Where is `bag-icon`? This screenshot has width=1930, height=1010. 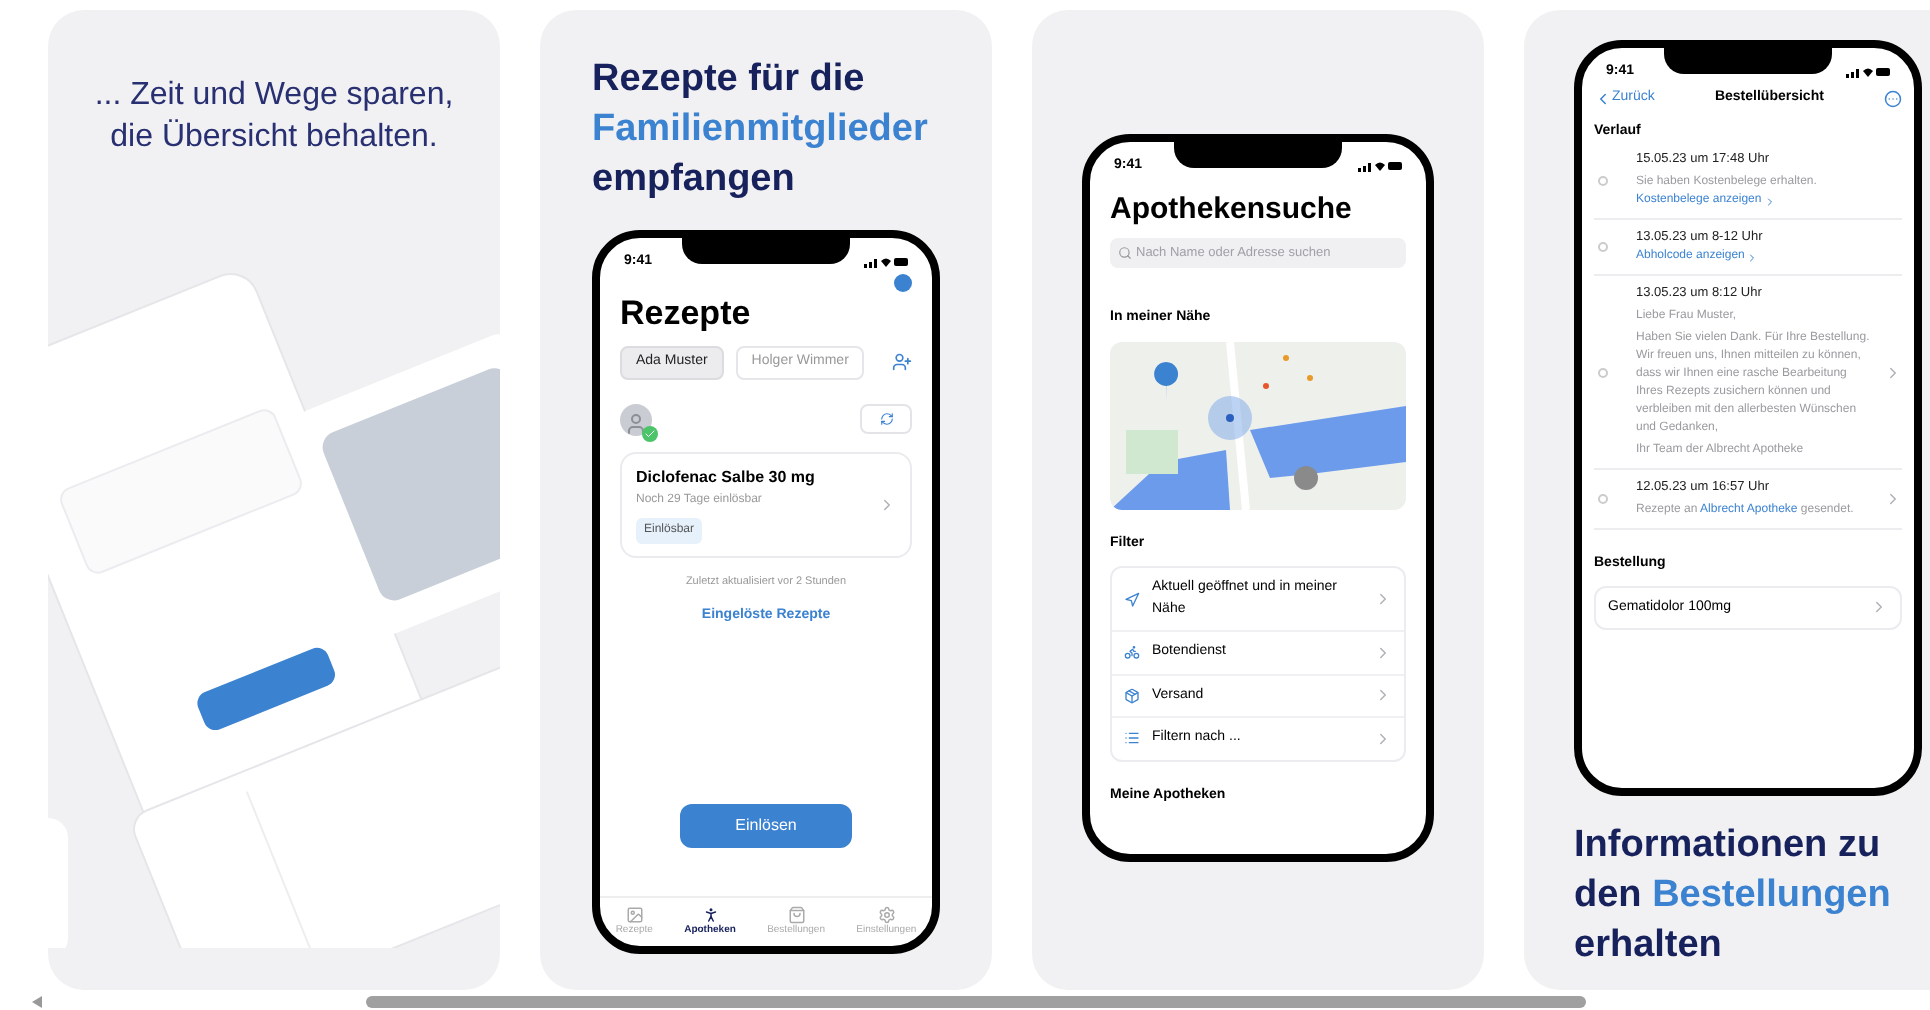 bag-icon is located at coordinates (796, 914).